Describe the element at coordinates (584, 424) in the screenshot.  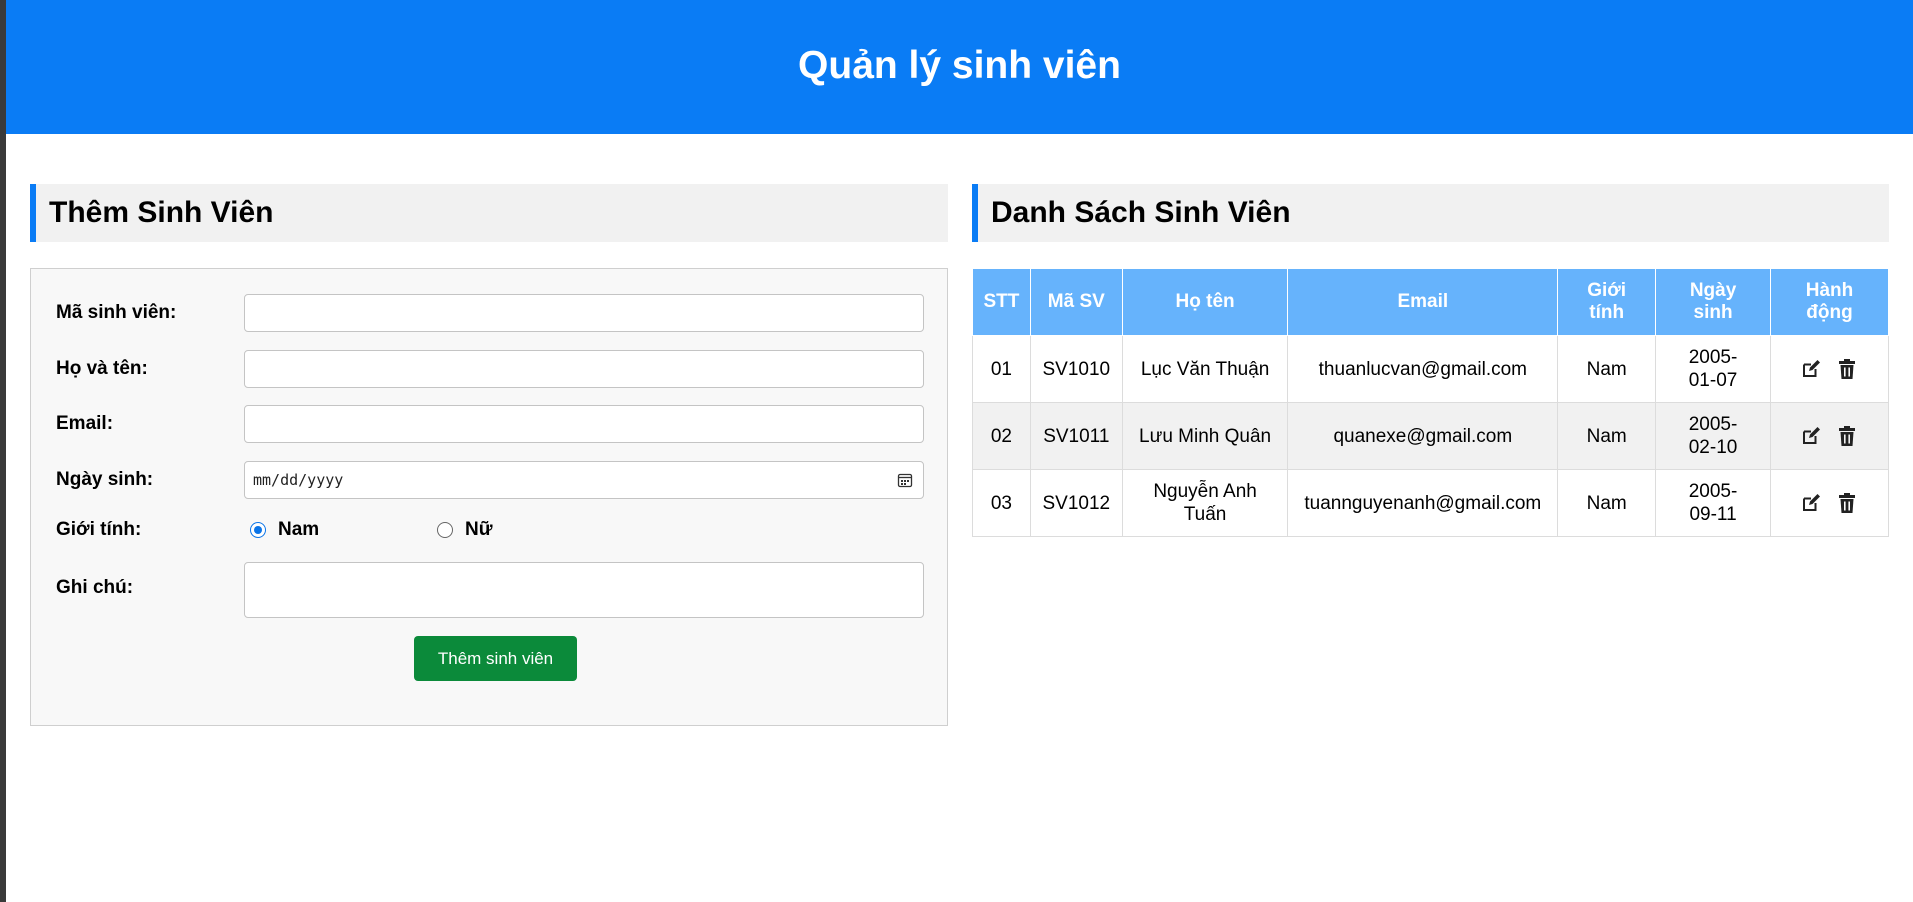
I see `email-input` at that location.